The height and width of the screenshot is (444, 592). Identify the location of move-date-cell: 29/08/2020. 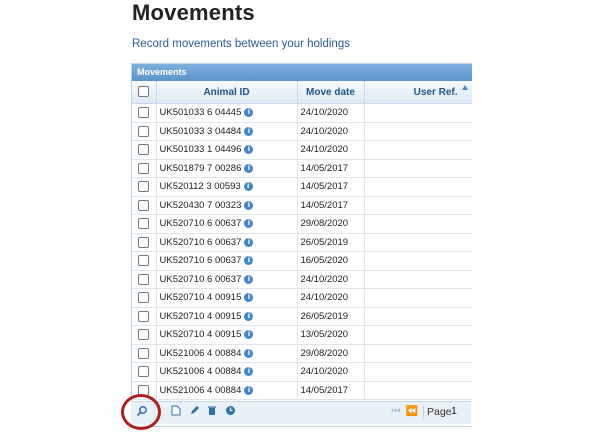
(331, 353).